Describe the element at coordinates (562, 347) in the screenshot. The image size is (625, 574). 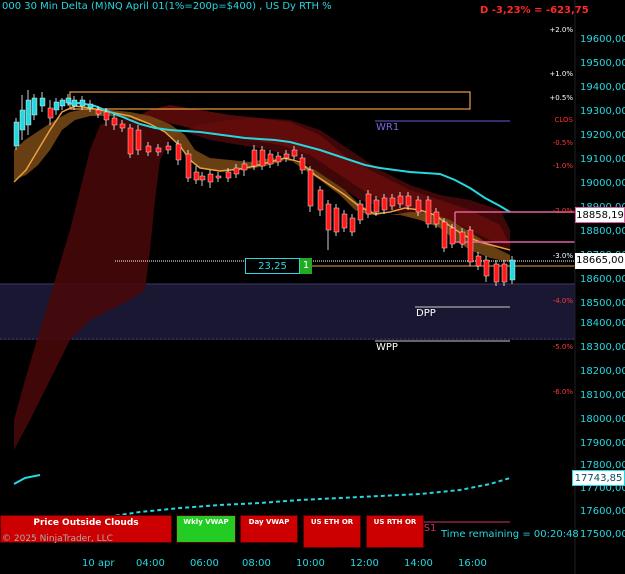
I see `percent-axis-label: -5.0%` at that location.